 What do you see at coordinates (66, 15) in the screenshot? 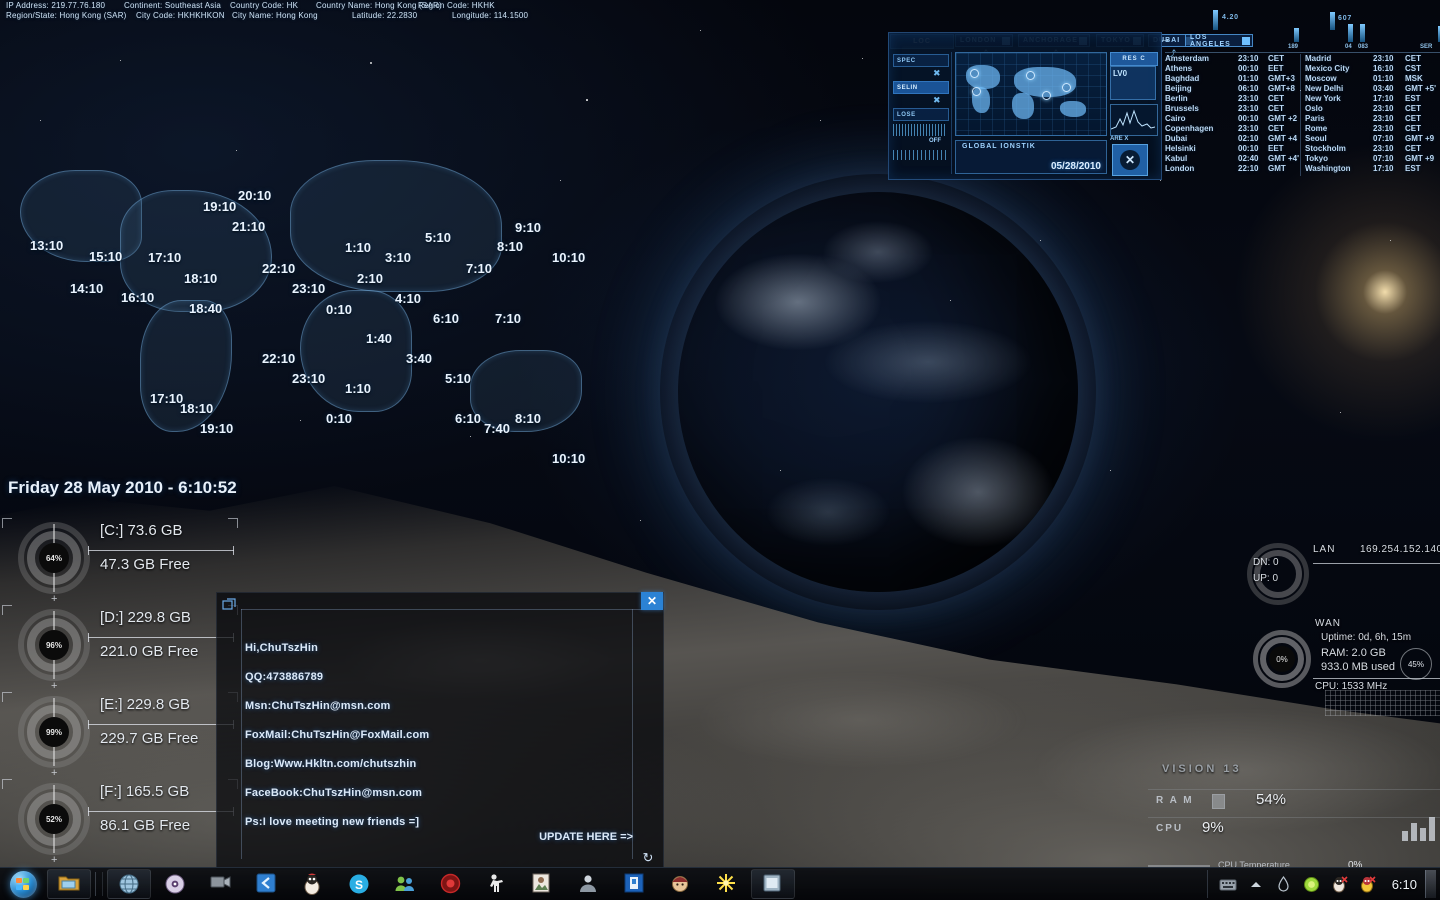
I see `region-state-text: Region/State: Hong Kong (SAR)` at bounding box center [66, 15].